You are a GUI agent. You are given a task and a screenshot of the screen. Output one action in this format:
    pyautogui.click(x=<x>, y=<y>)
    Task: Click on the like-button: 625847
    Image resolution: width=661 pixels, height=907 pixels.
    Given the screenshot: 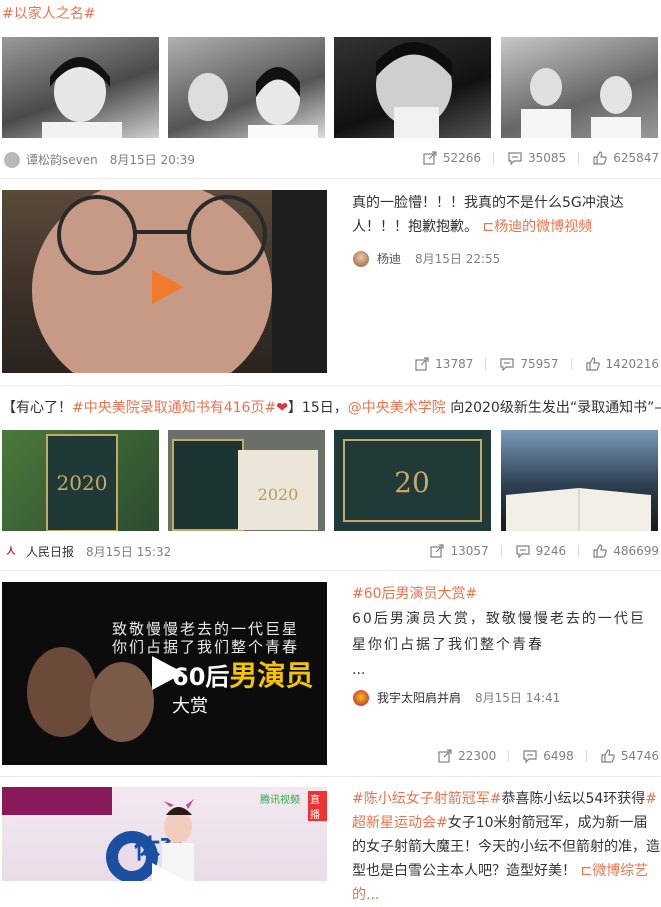 What is the action you would take?
    pyautogui.click(x=626, y=158)
    